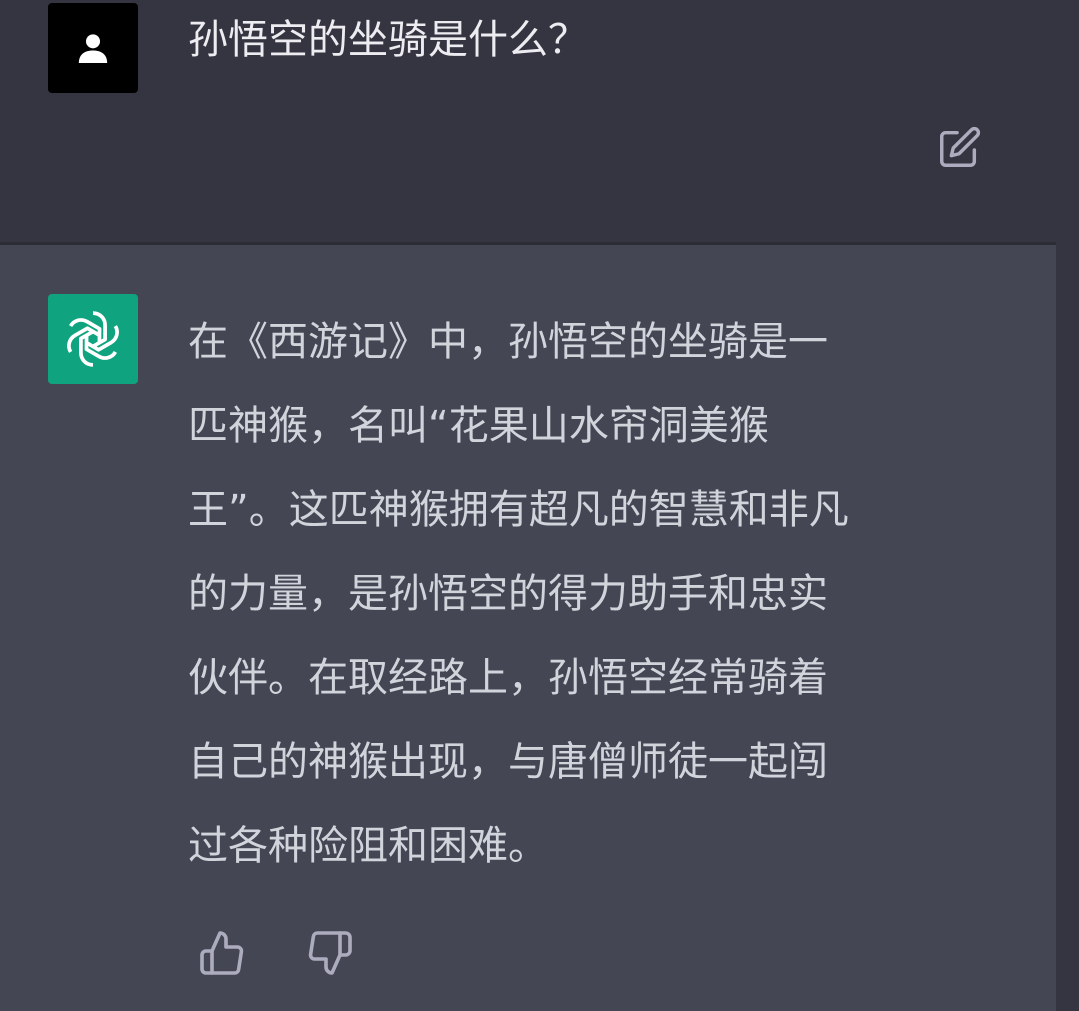 This screenshot has width=1079, height=1011. I want to click on thumbs-up-icon, so click(222, 953).